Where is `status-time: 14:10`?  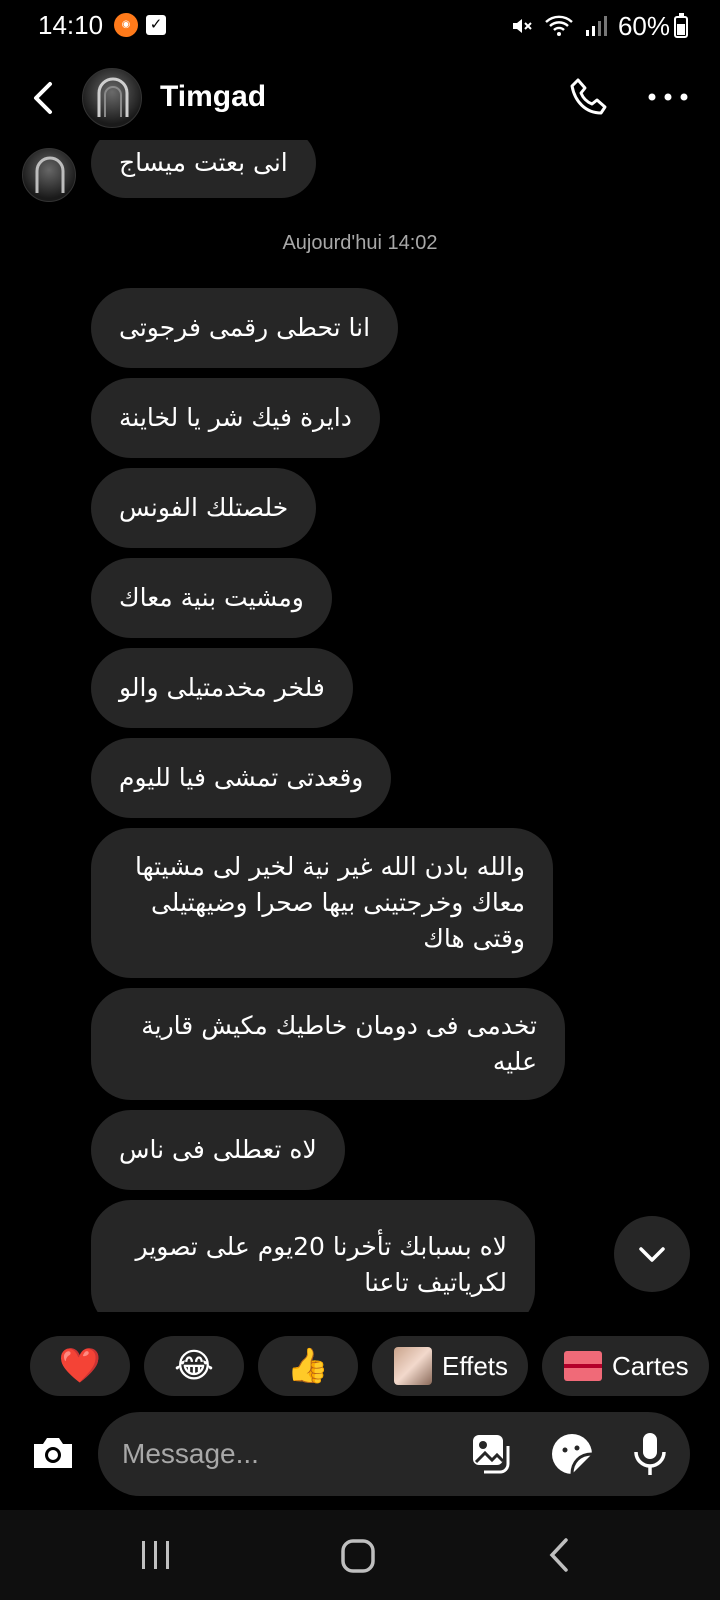 status-time: 14:10 is located at coordinates (71, 25).